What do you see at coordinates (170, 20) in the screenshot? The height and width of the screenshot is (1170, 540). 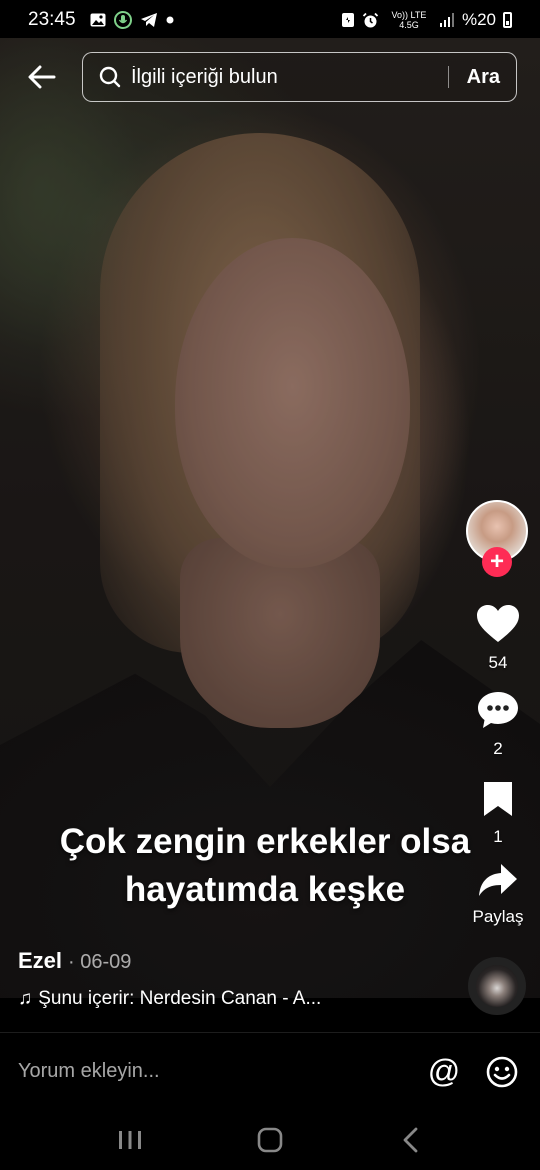 I see `notification-dot-icon` at bounding box center [170, 20].